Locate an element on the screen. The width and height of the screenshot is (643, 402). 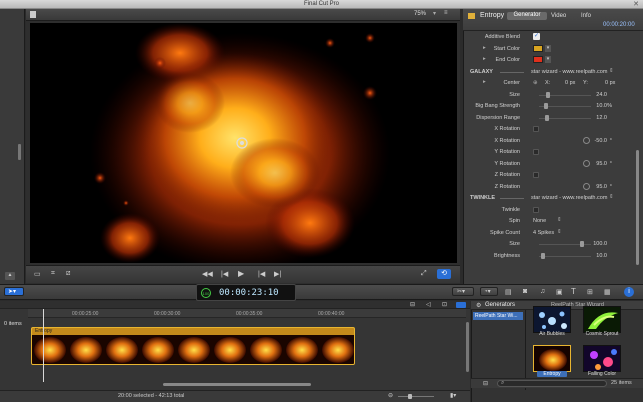
zoom-out-icon: ⊖ is located at coordinates (390, 395).